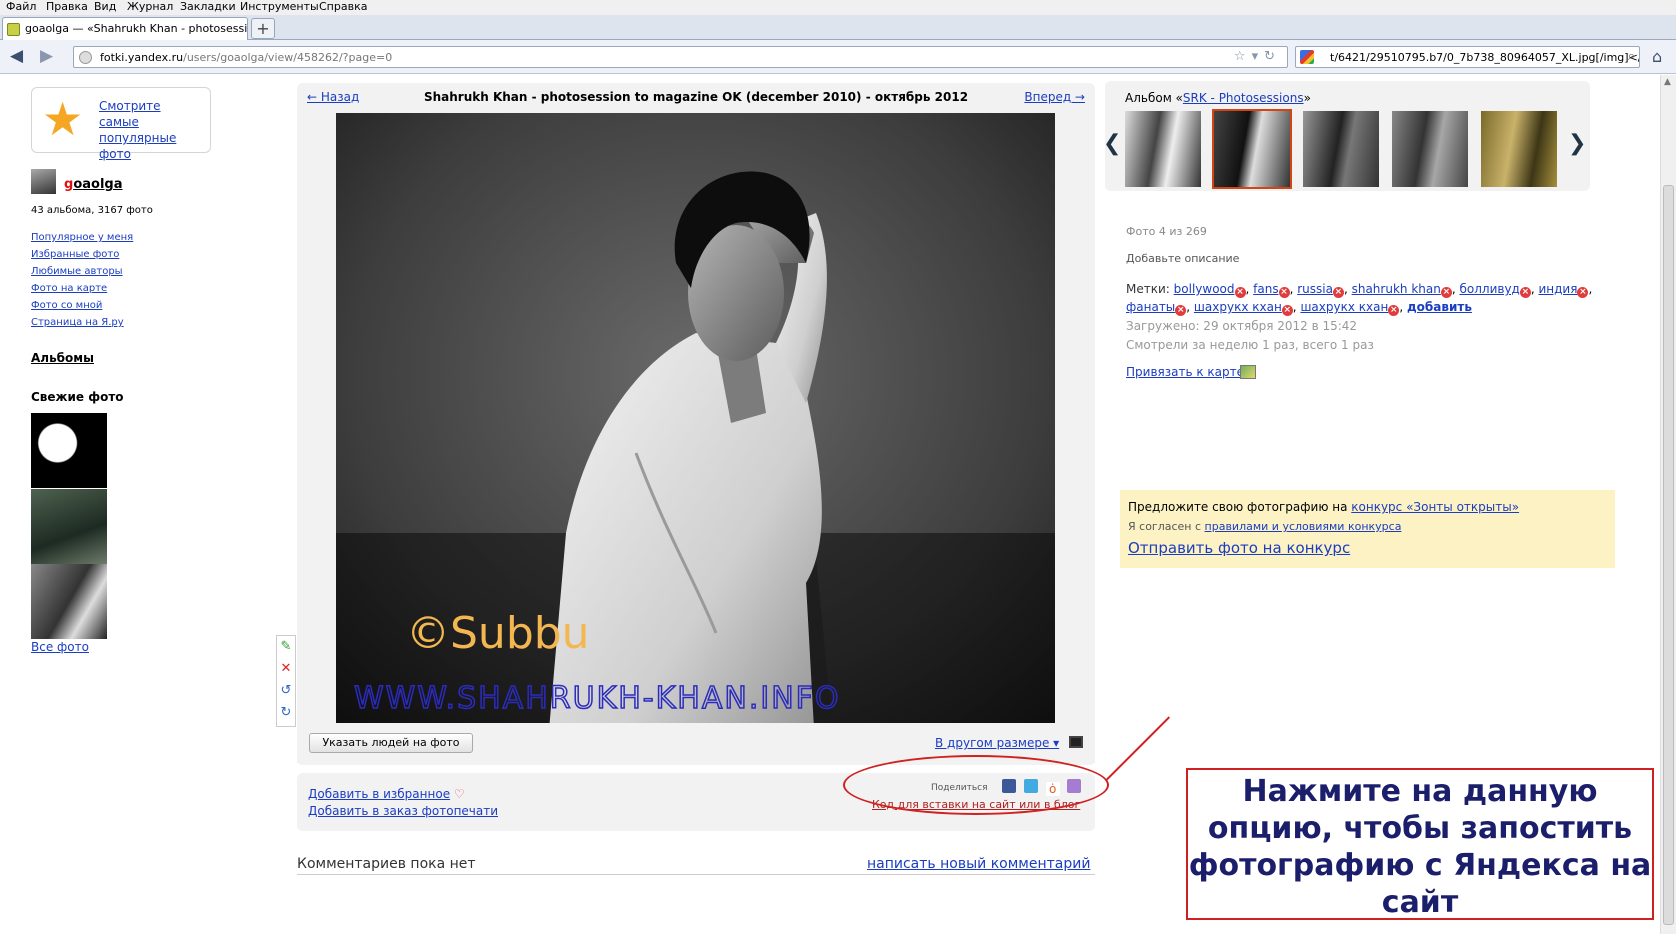 This screenshot has height=934, width=1676. What do you see at coordinates (391, 743) in the screenshot?
I see `mark-people-button: Указать людей на фото` at bounding box center [391, 743].